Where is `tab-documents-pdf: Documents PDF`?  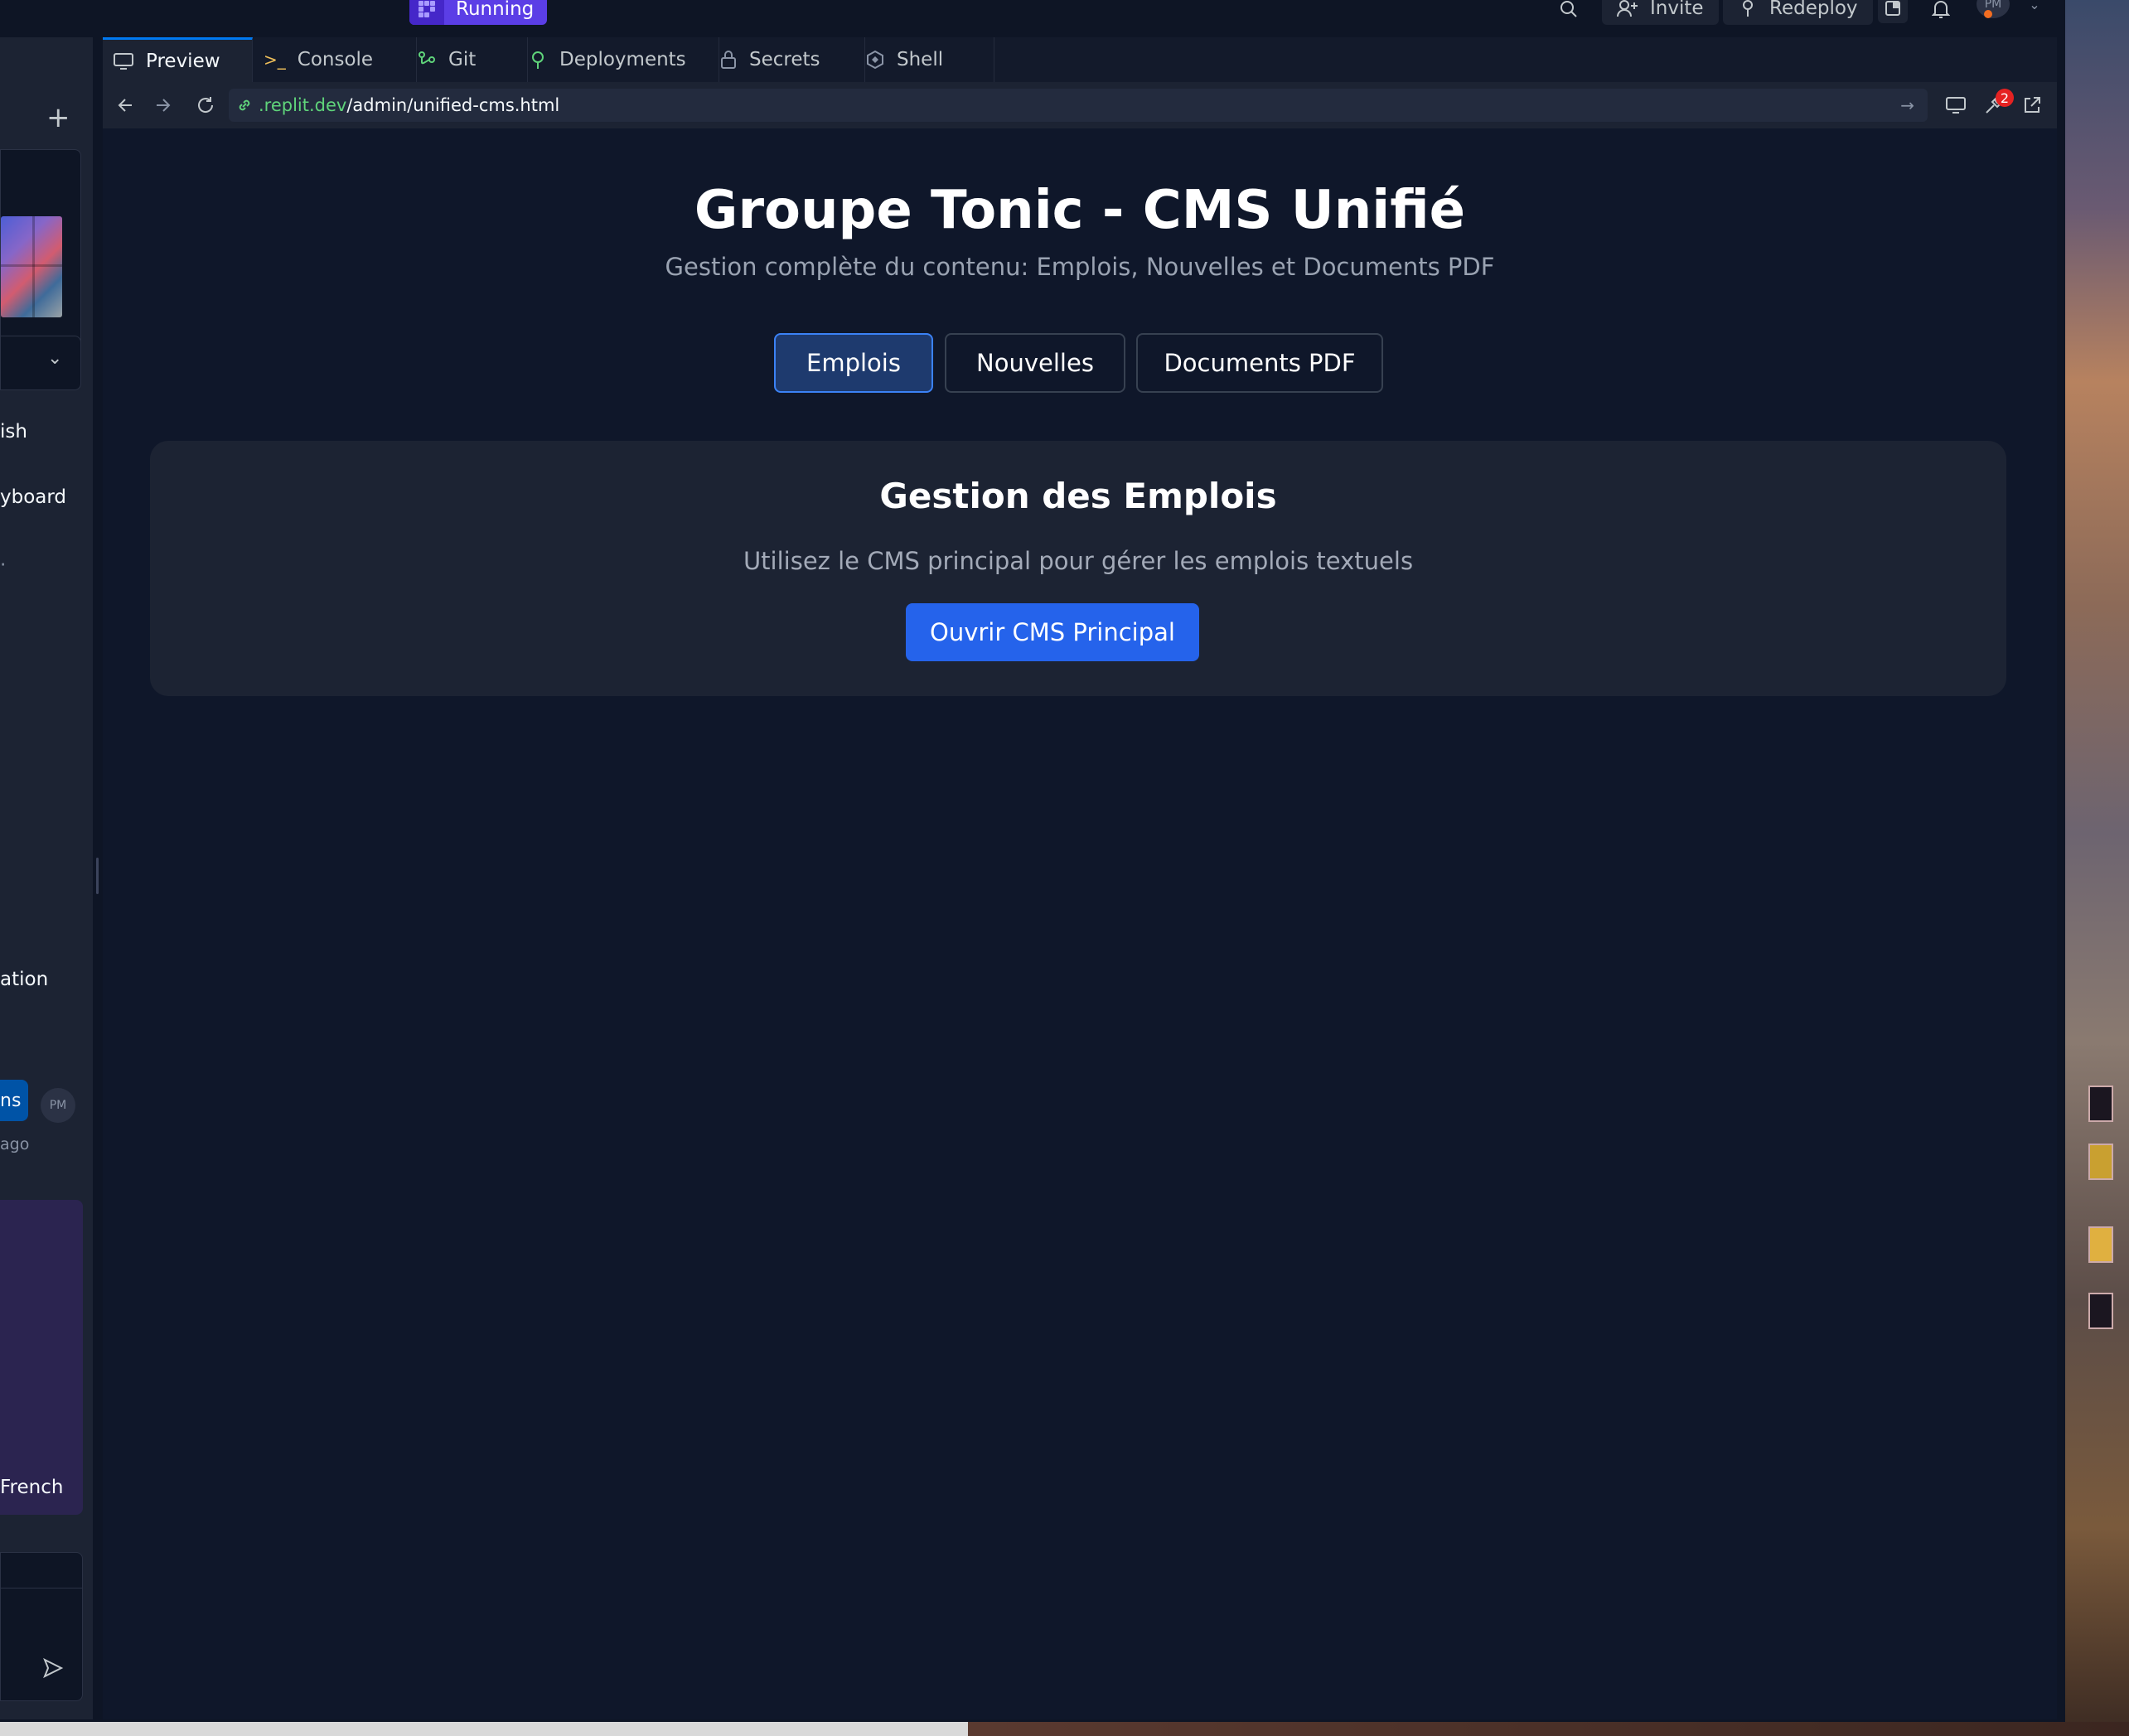 tab-documents-pdf: Documents PDF is located at coordinates (1260, 363).